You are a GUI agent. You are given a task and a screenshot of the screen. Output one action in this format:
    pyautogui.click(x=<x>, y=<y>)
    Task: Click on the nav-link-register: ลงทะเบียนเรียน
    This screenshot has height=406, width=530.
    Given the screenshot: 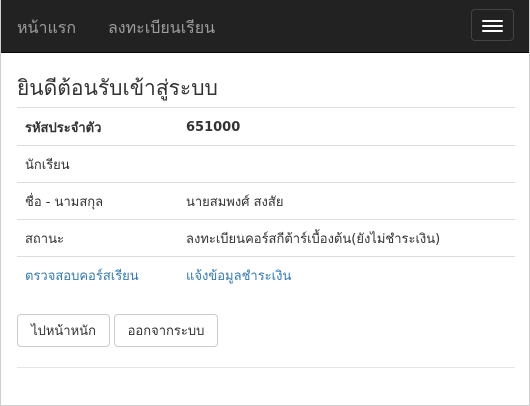 What is the action you would take?
    pyautogui.click(x=161, y=28)
    